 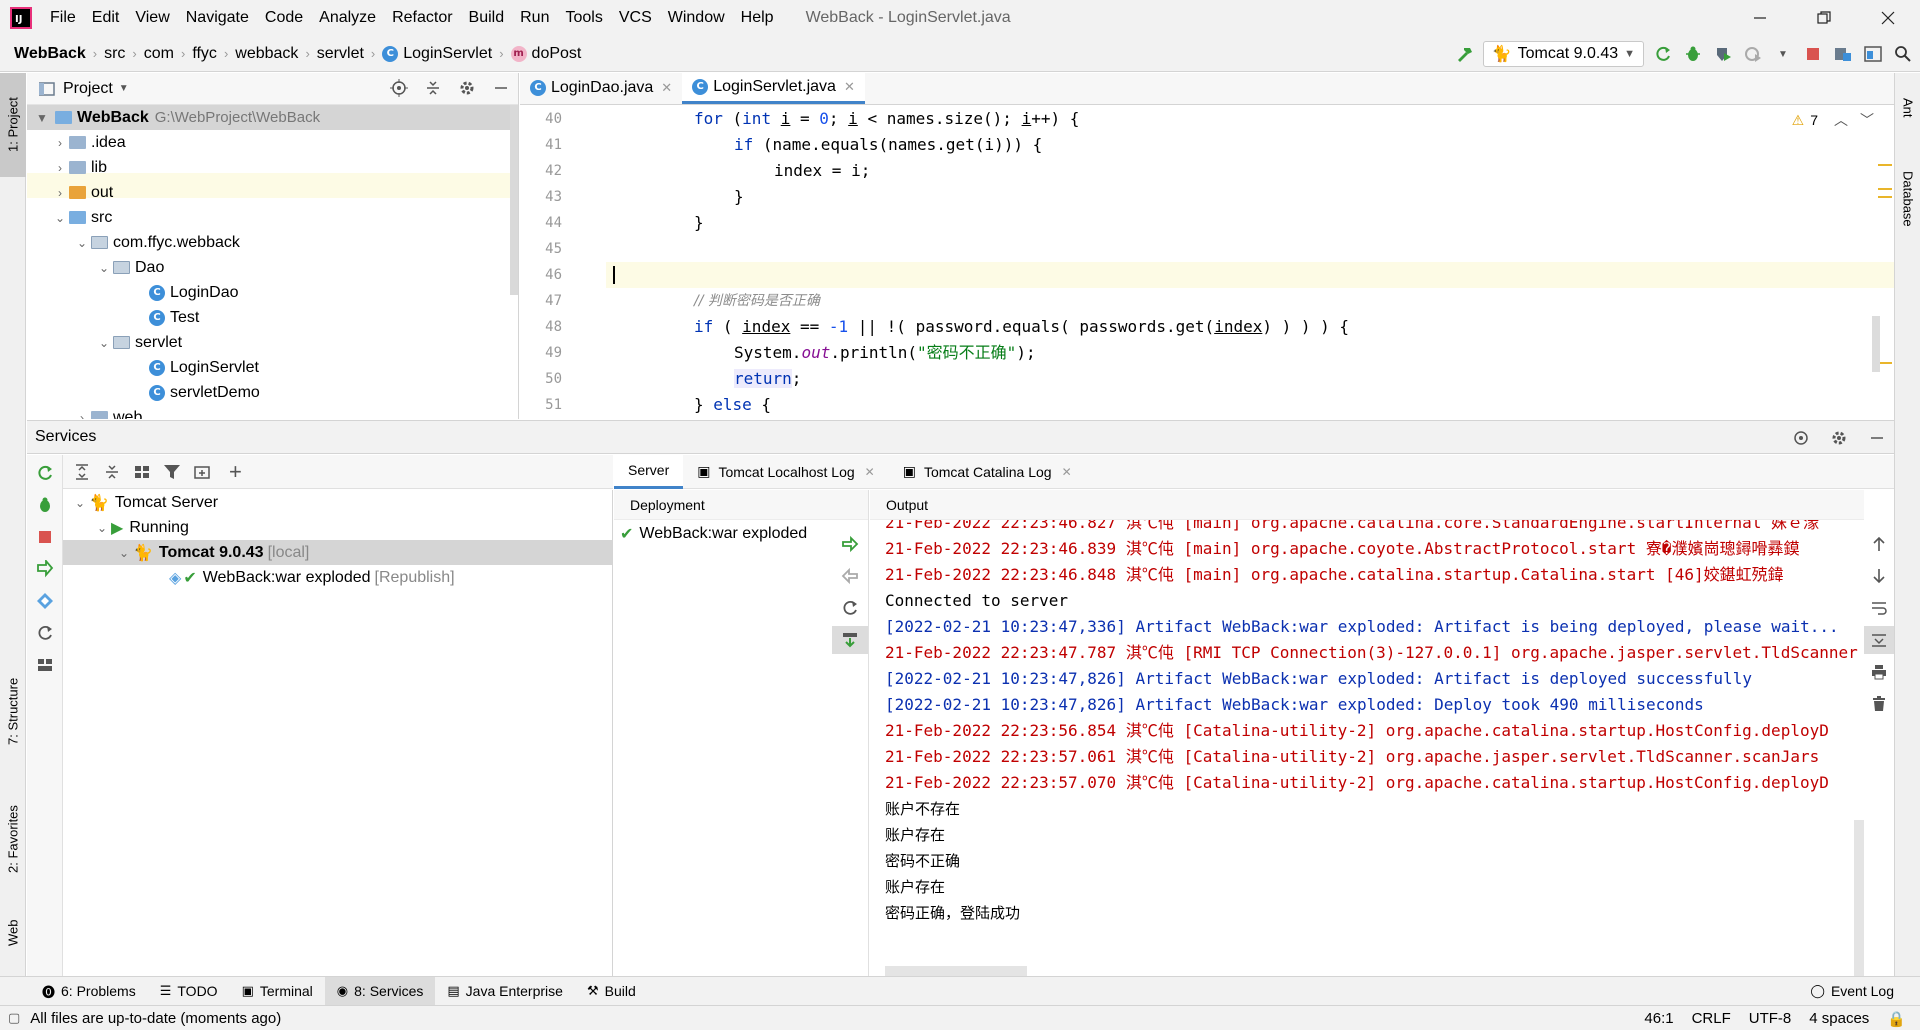 What do you see at coordinates (1770, 1018) in the screenshot?
I see `file-encoding: UTF-8` at bounding box center [1770, 1018].